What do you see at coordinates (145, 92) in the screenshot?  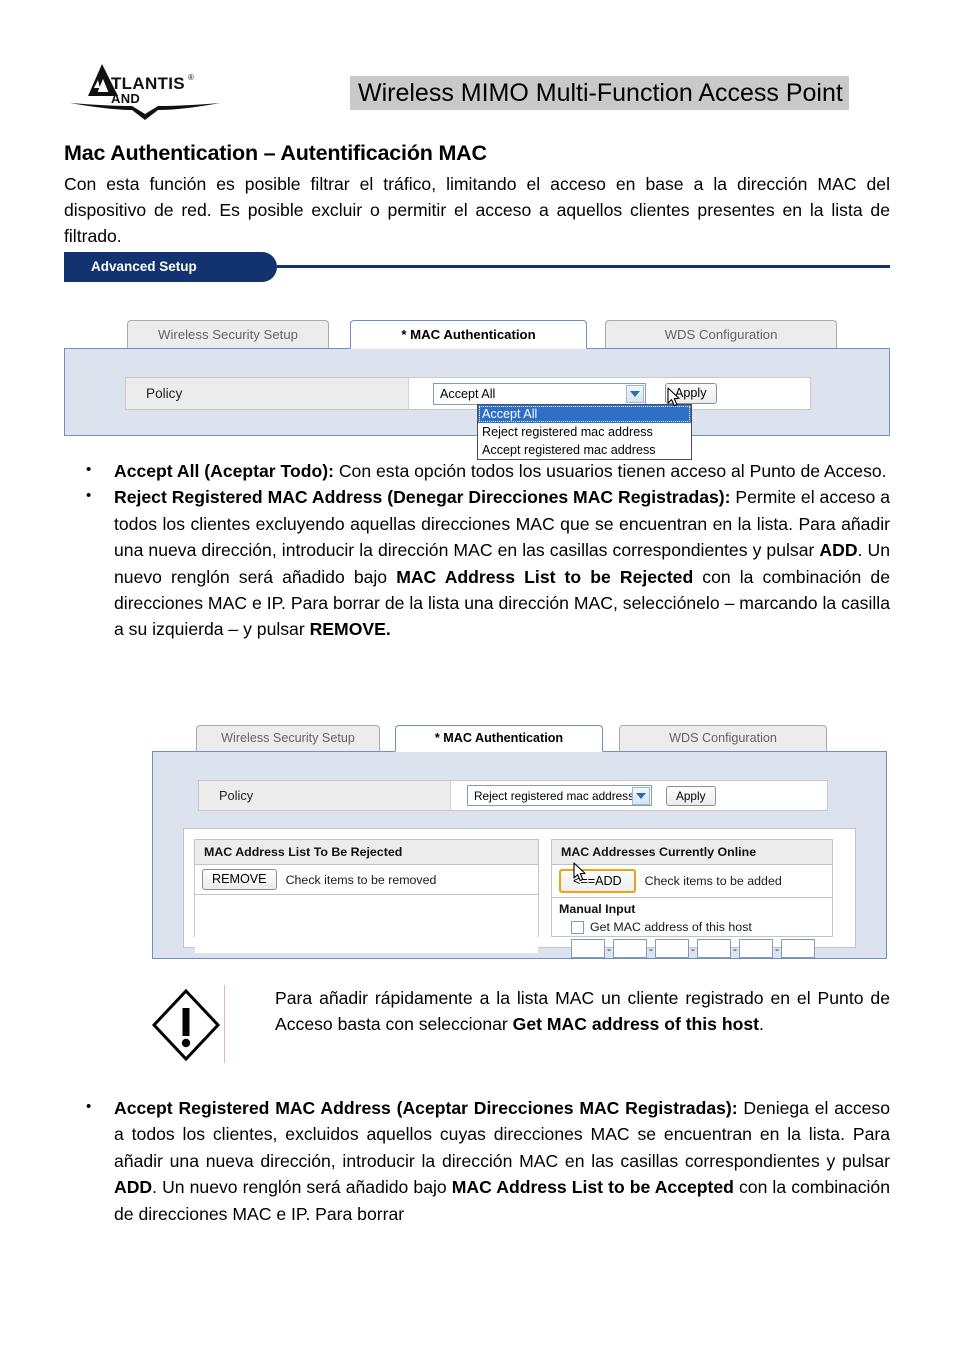 I see `logo-svg: TLANTIS ® AND` at bounding box center [145, 92].